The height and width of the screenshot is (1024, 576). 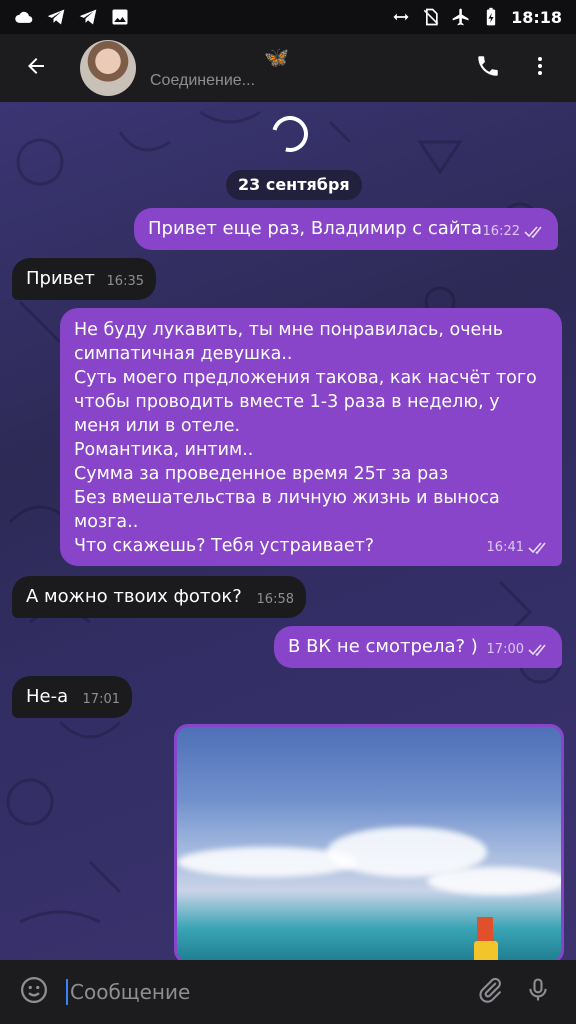 I want to click on airplane-icon, so click(x=461, y=17).